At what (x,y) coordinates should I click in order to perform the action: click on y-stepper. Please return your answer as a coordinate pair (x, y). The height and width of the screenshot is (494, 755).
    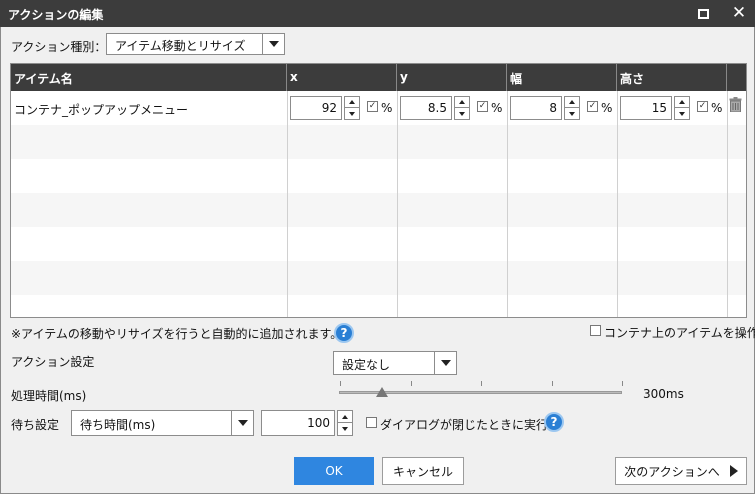
    Looking at the image, I should click on (462, 108).